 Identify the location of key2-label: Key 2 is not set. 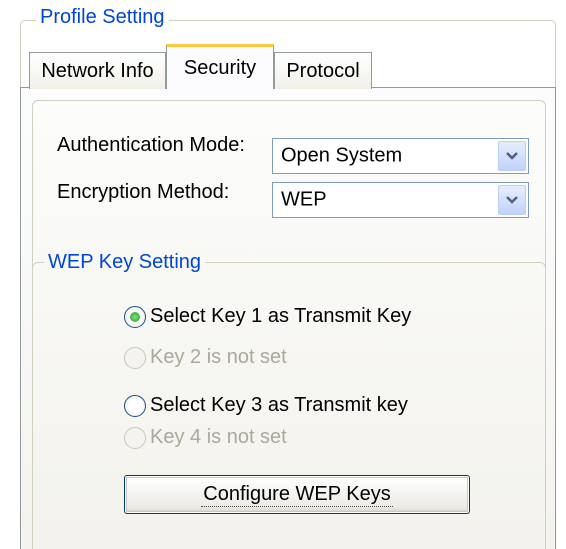
(218, 357).